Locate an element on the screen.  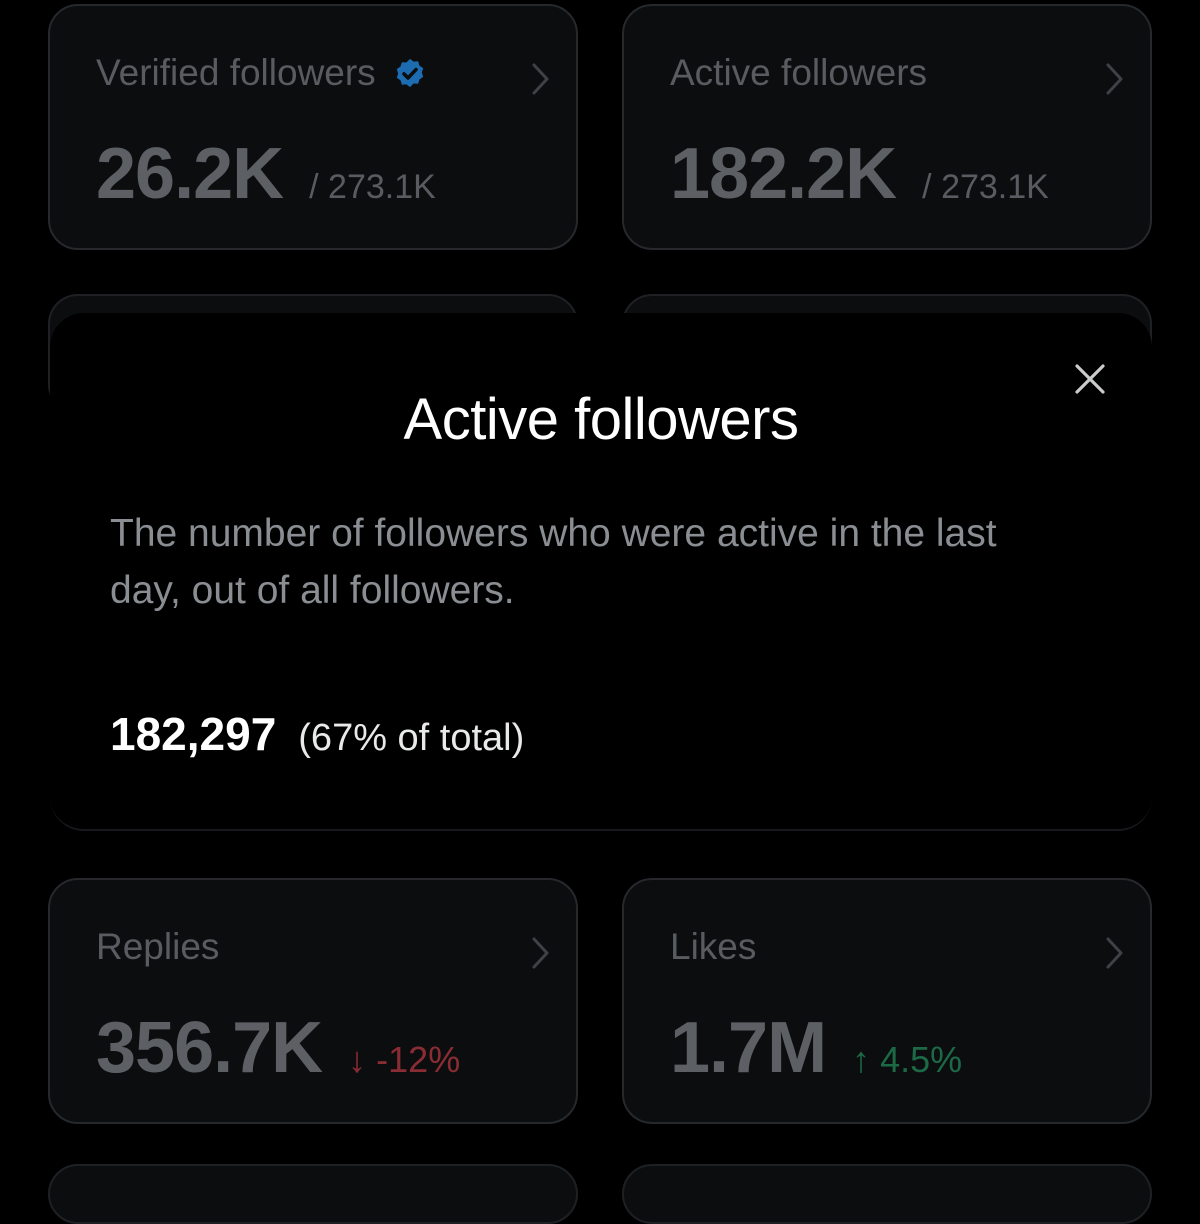
likes-title: Likes is located at coordinates (713, 946).